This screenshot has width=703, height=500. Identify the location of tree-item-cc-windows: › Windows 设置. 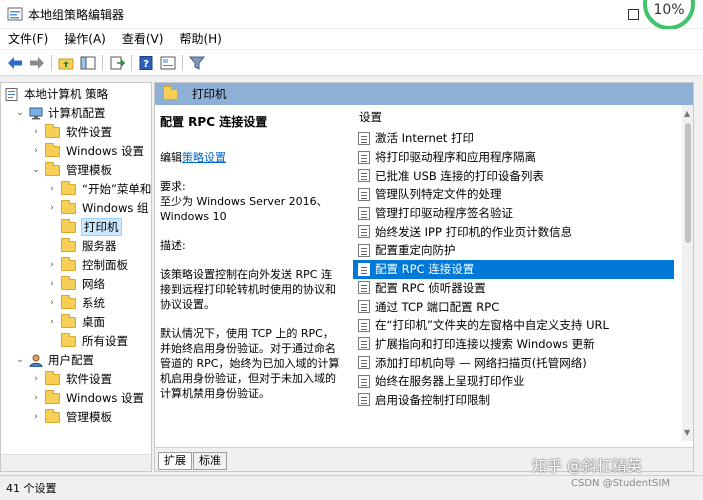
(87, 151).